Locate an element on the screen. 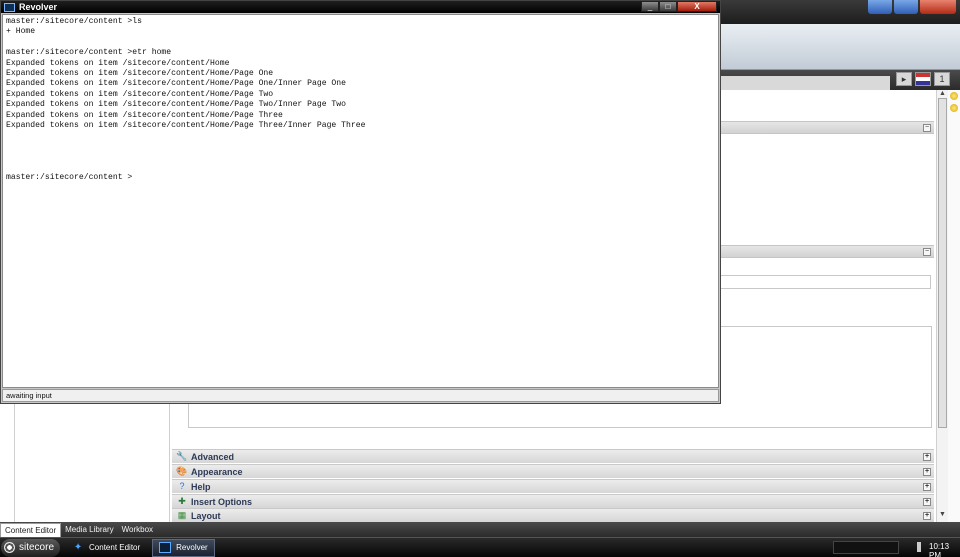  editor-tabstrip: ▸ 1 is located at coordinates (840, 80).